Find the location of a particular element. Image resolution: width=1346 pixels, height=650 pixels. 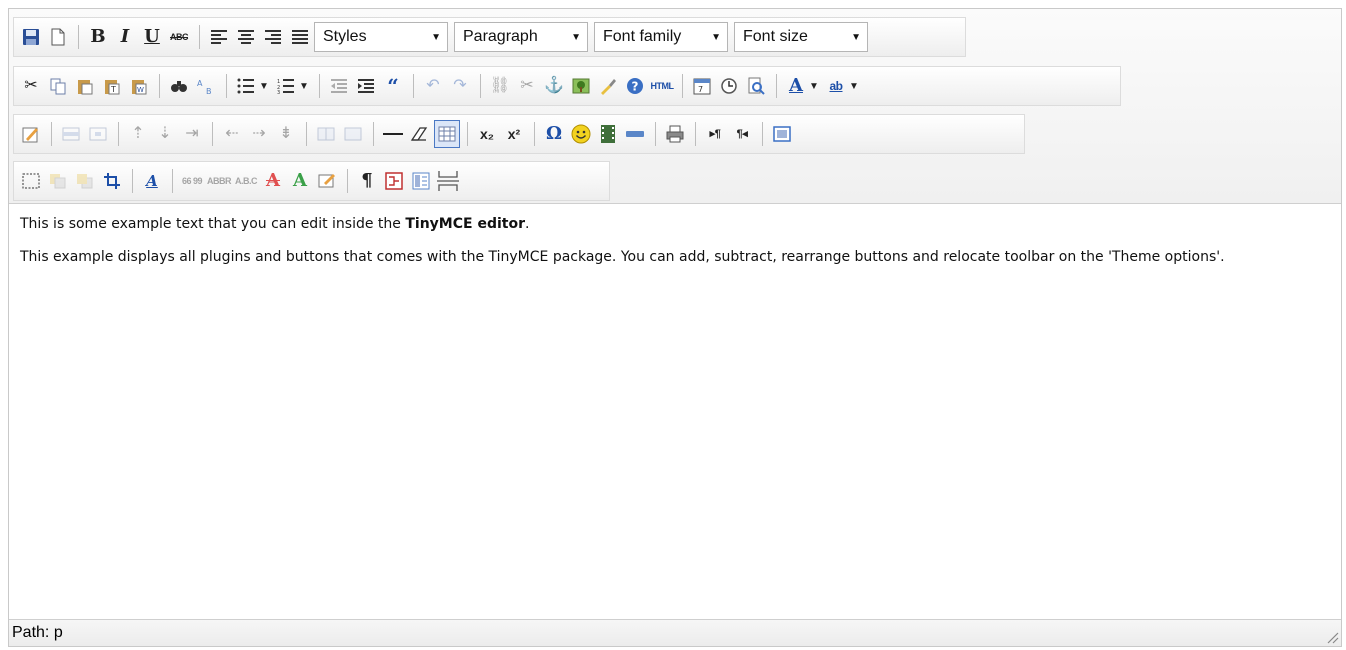

blockquote-icon: “ is located at coordinates (393, 86).